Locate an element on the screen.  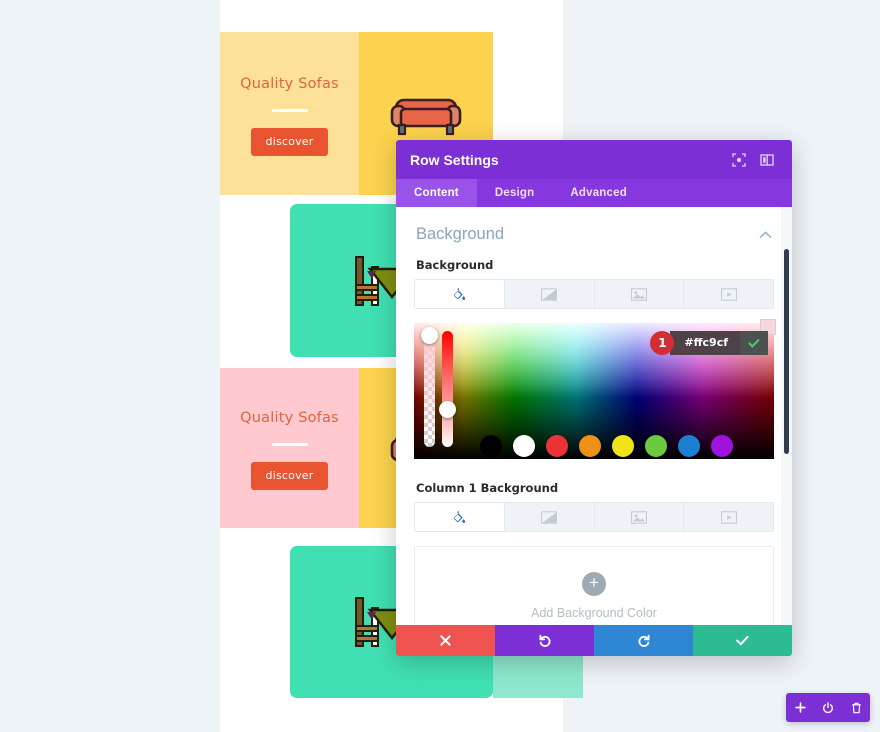
save-button is located at coordinates (742, 640).